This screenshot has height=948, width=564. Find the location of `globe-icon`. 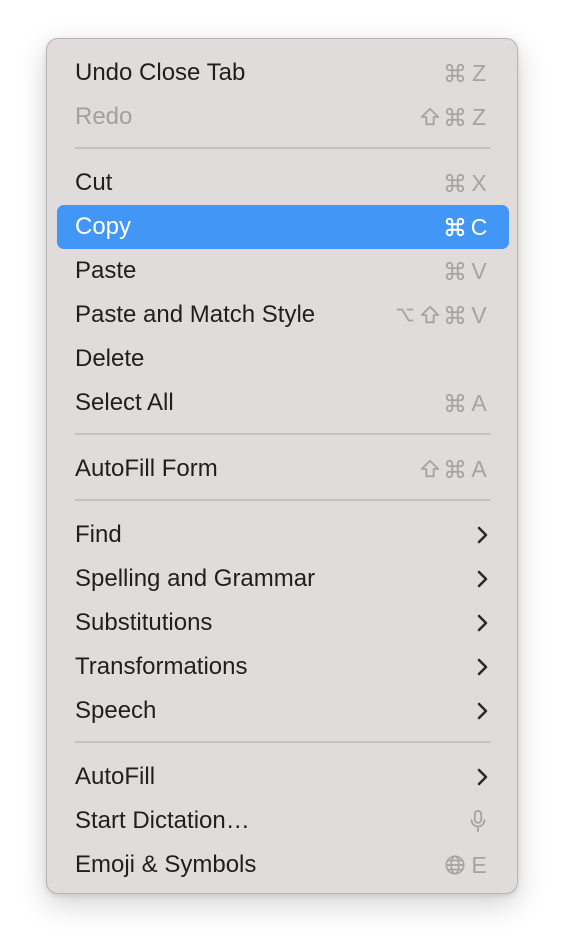

globe-icon is located at coordinates (455, 865).